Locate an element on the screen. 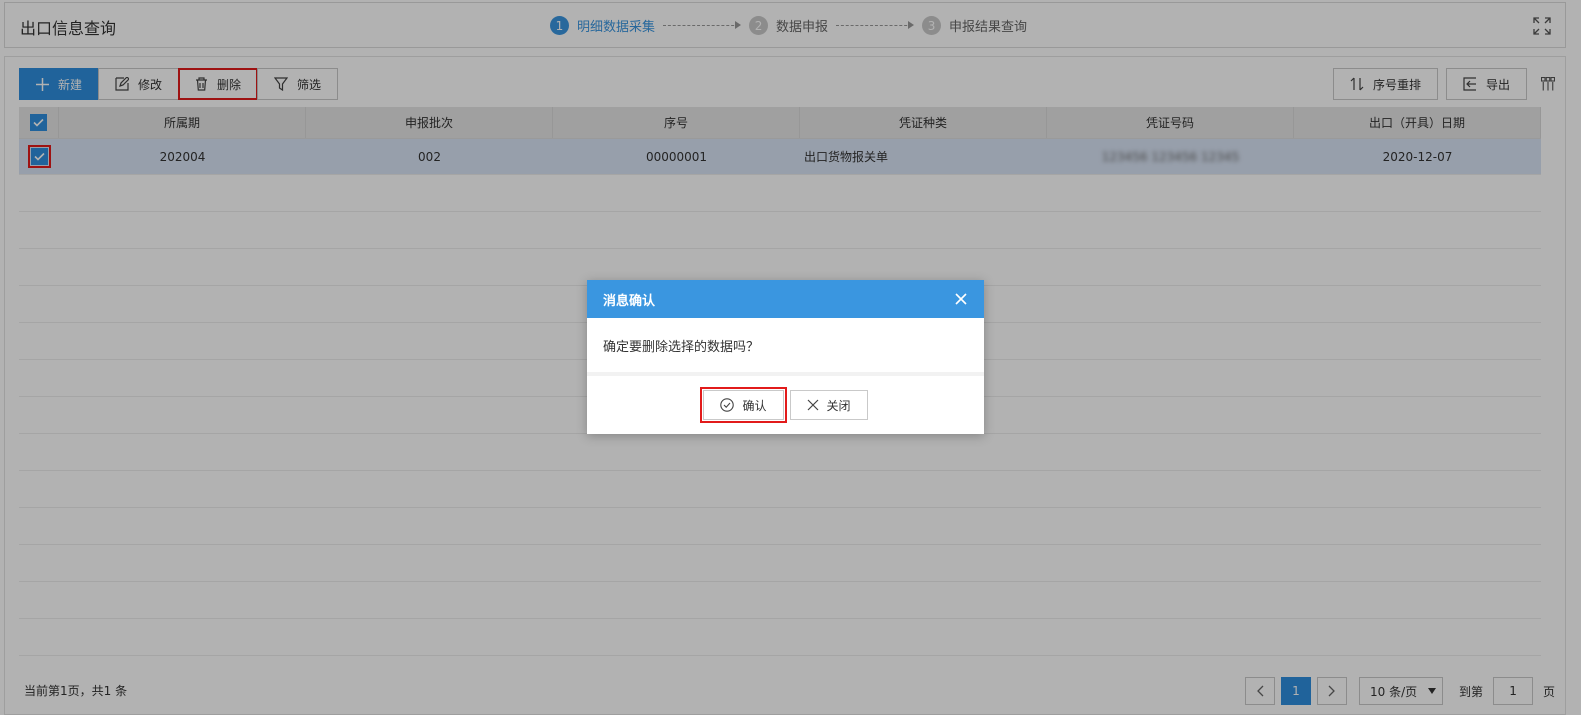  dialog-title: 消息确认 is located at coordinates (629, 301).